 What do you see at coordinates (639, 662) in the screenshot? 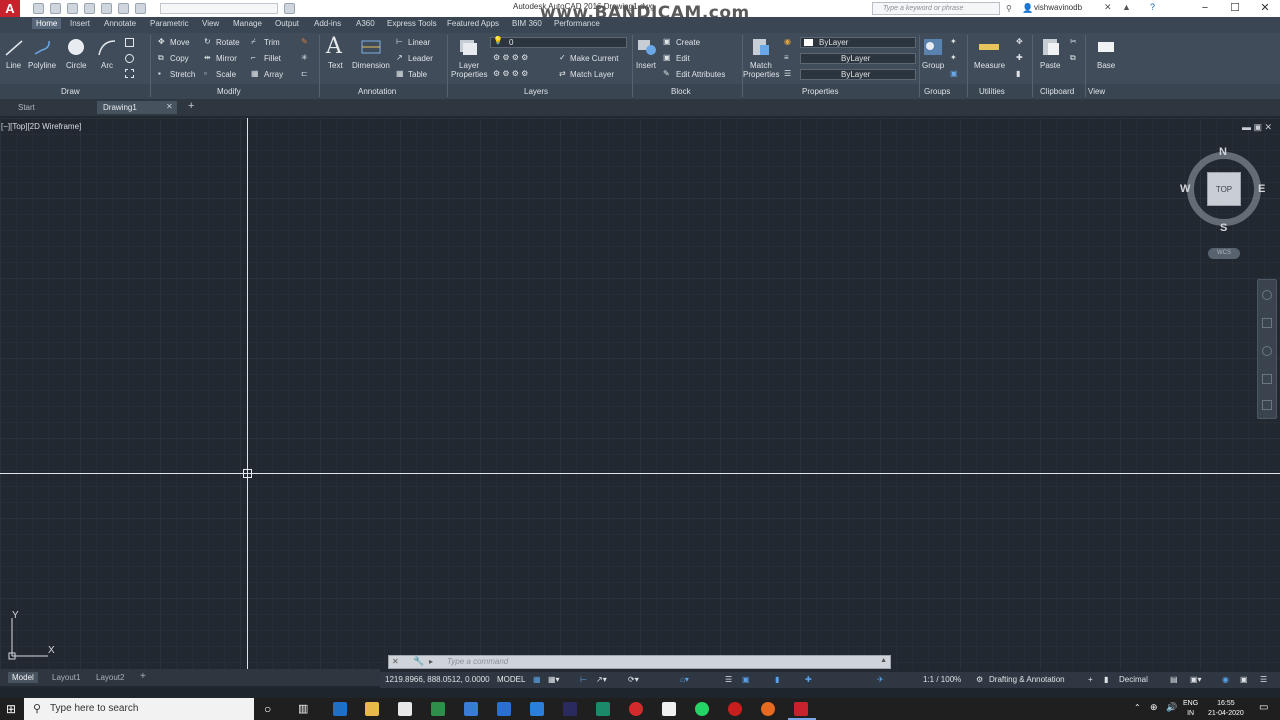
I see `command-line: ✕ 🔧 ▸ Type a command ▲` at bounding box center [639, 662].